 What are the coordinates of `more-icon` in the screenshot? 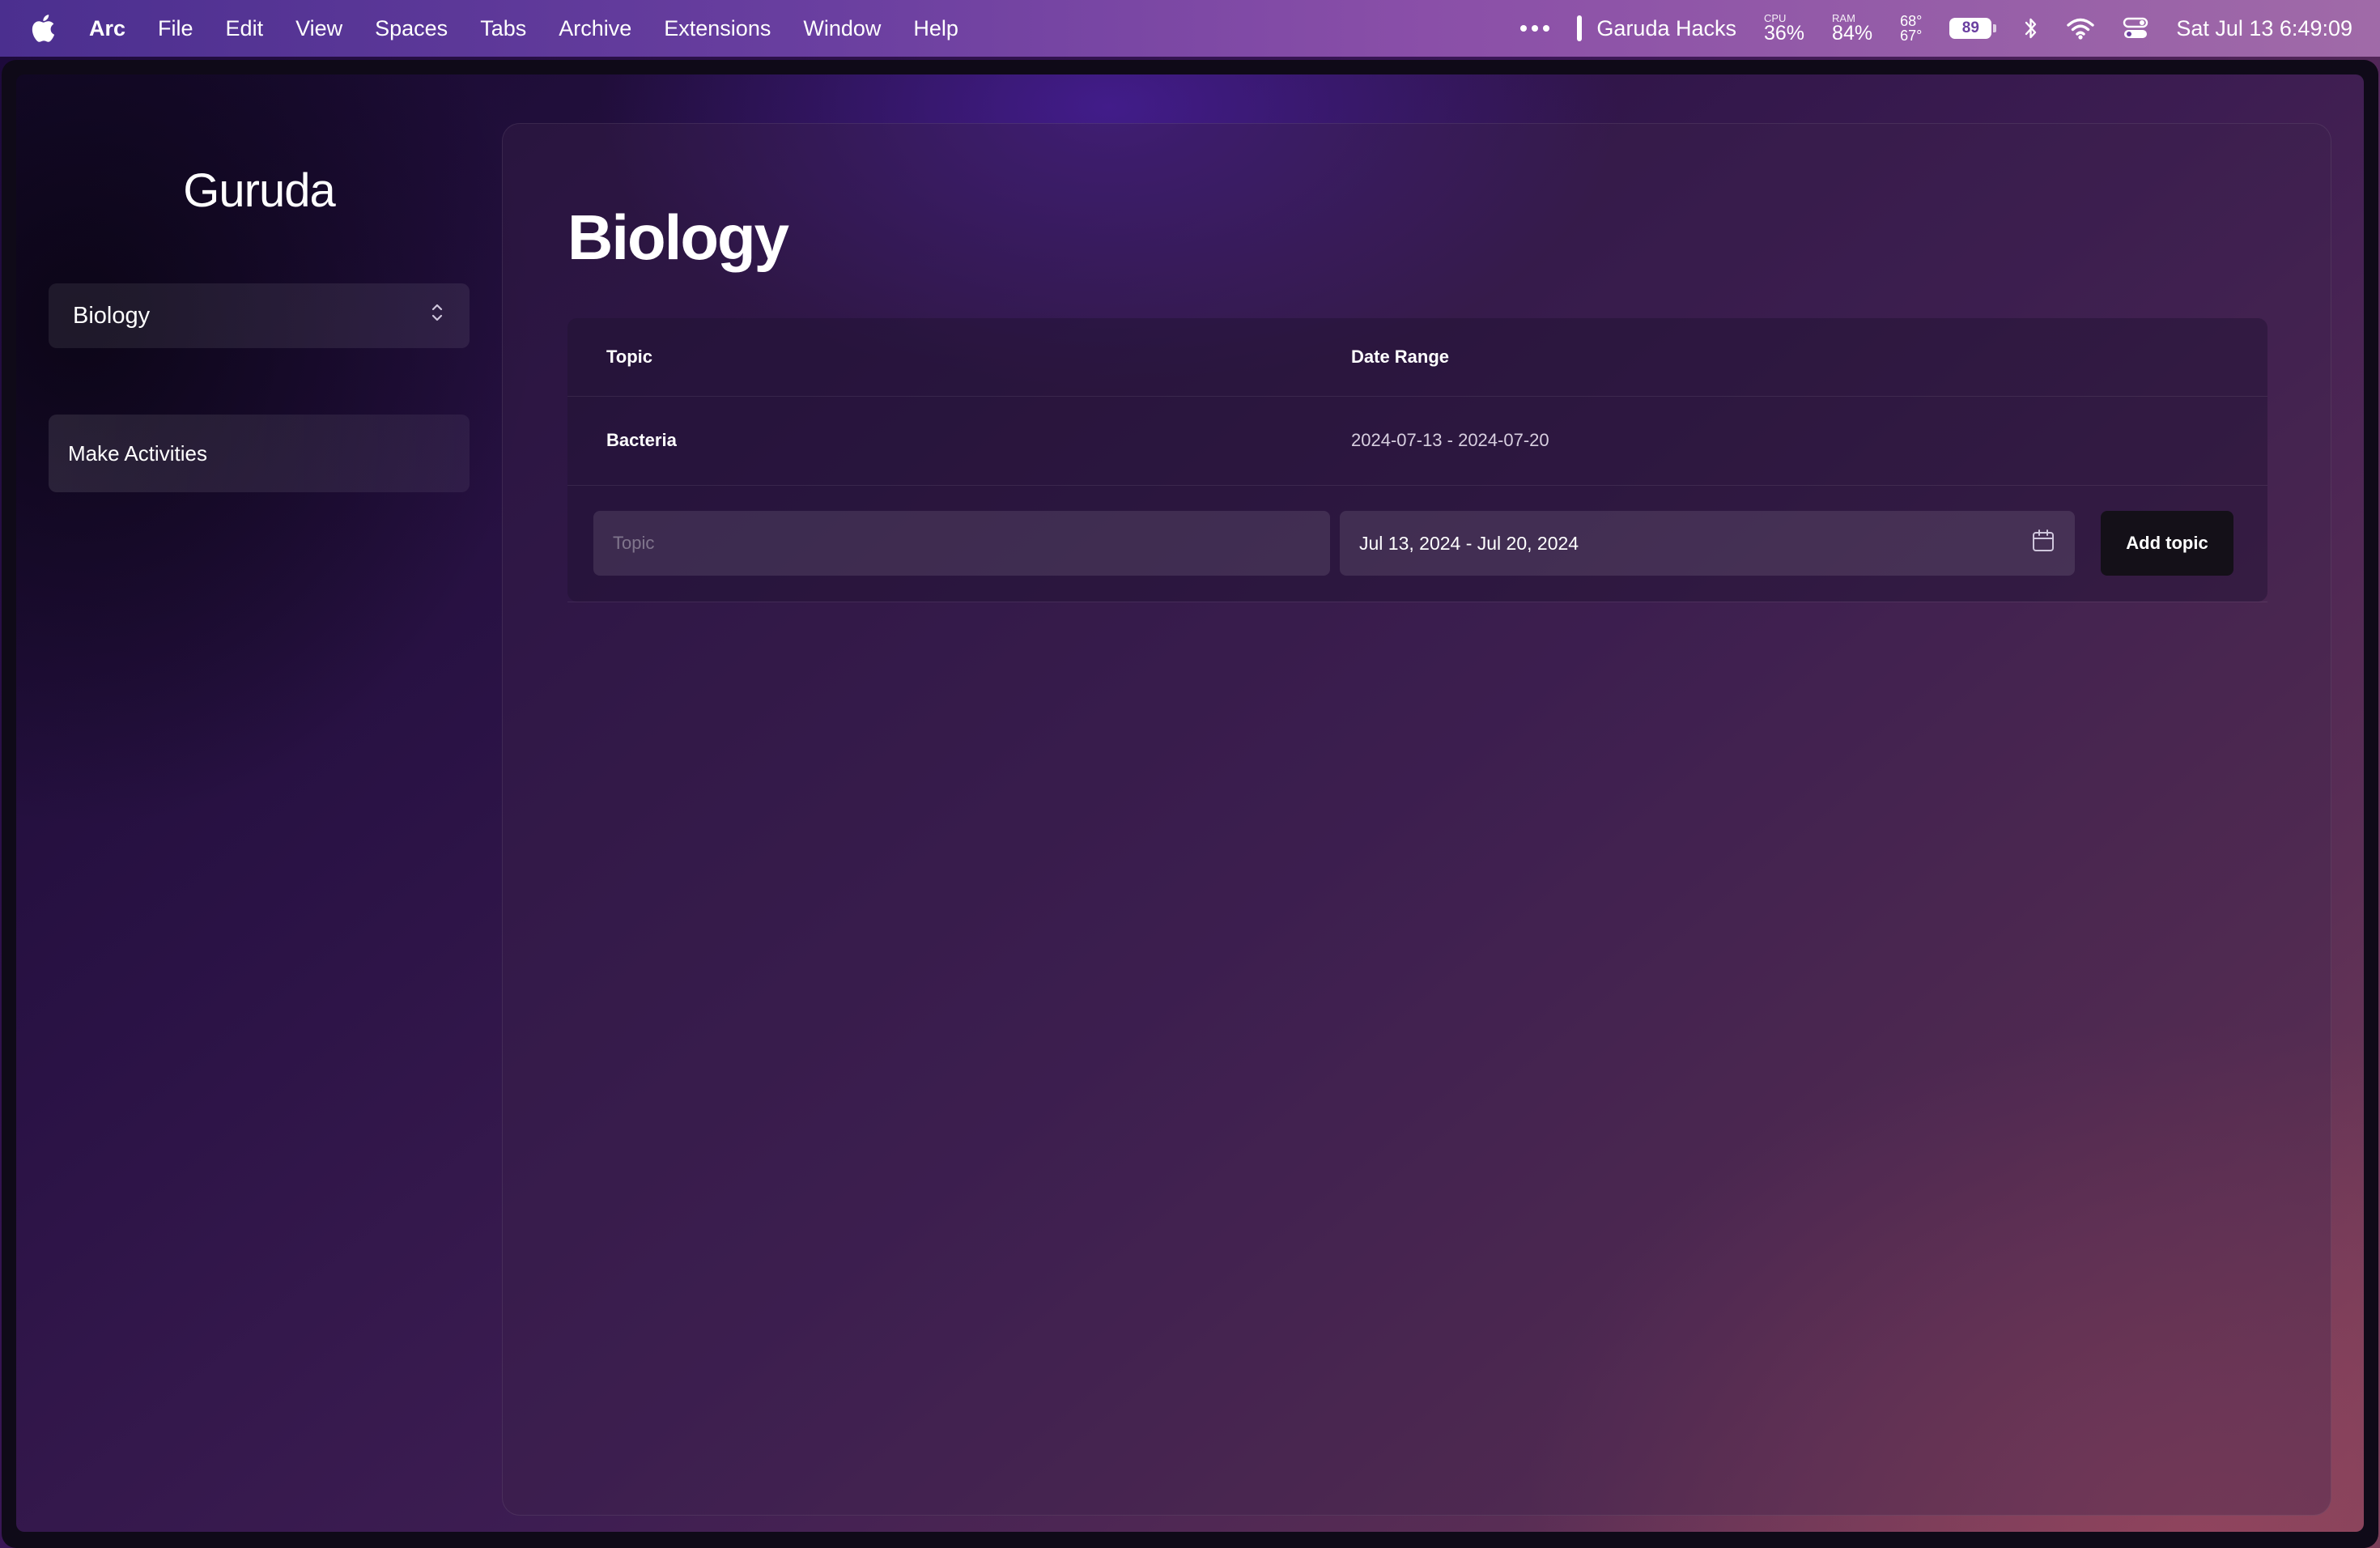 It's located at (1535, 29).